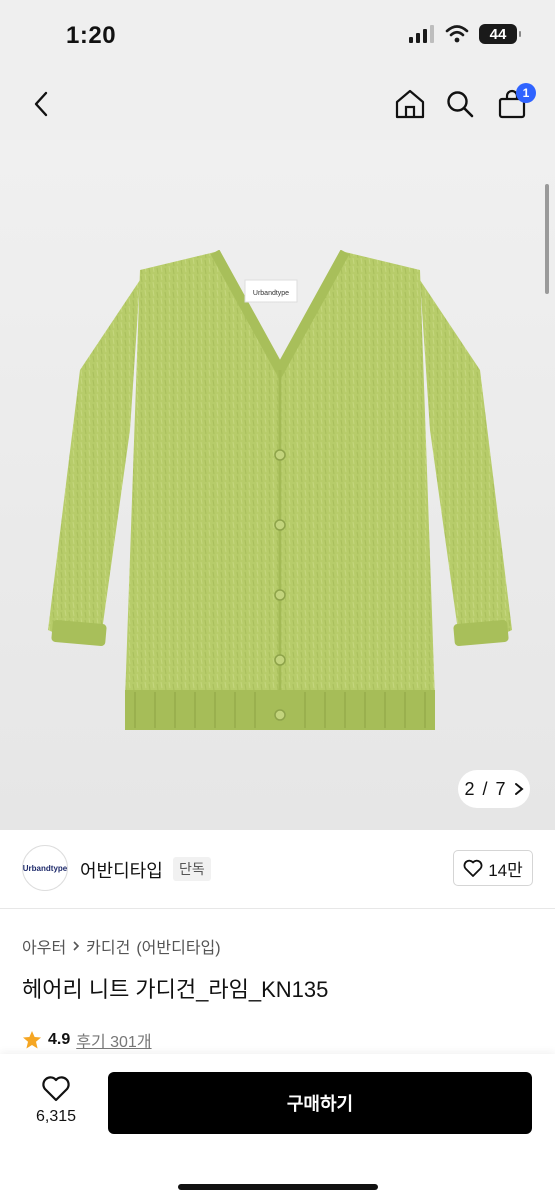 Image resolution: width=555 pixels, height=1200 pixels. I want to click on review-count-link: 후기 301개, so click(113, 1040).